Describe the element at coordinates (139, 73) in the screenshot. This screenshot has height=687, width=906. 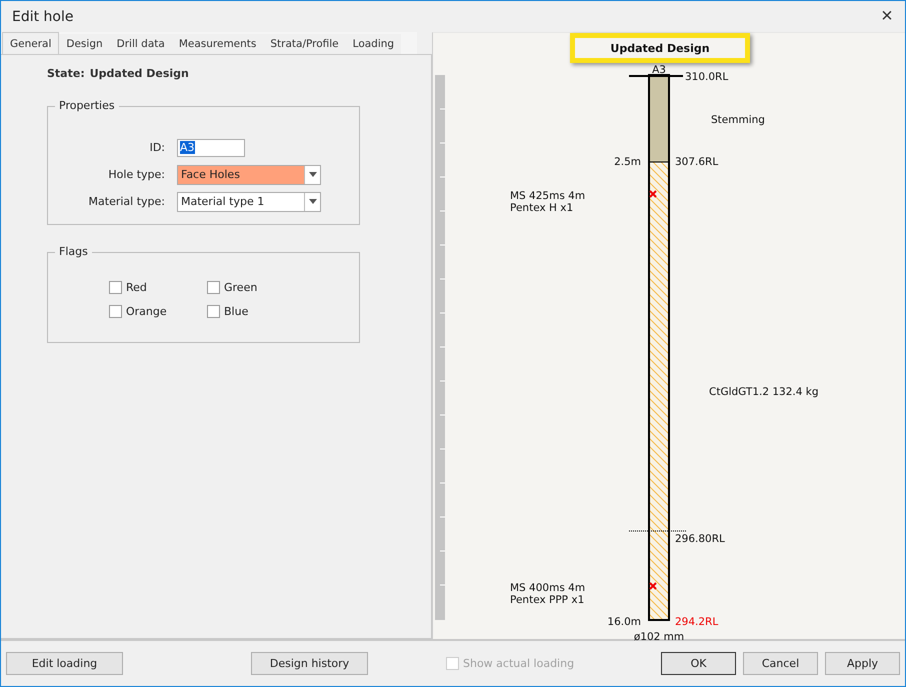
I see `state-value: Updated Design` at that location.